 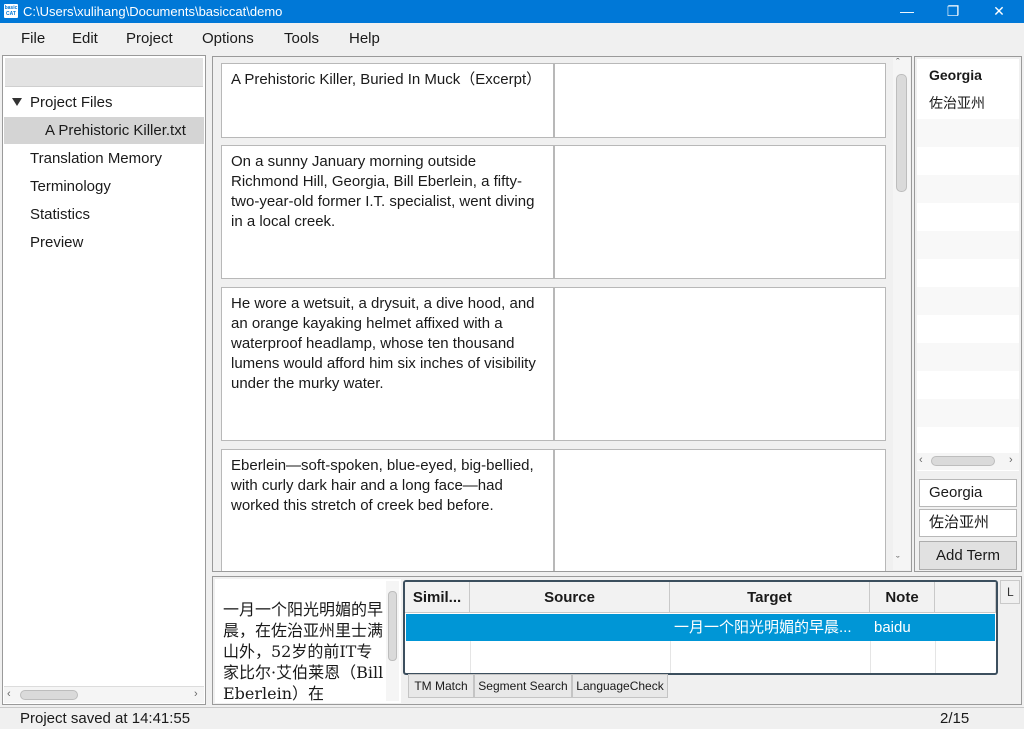 What do you see at coordinates (957, 103) in the screenshot?
I see `term-target: 佐治亚州` at bounding box center [957, 103].